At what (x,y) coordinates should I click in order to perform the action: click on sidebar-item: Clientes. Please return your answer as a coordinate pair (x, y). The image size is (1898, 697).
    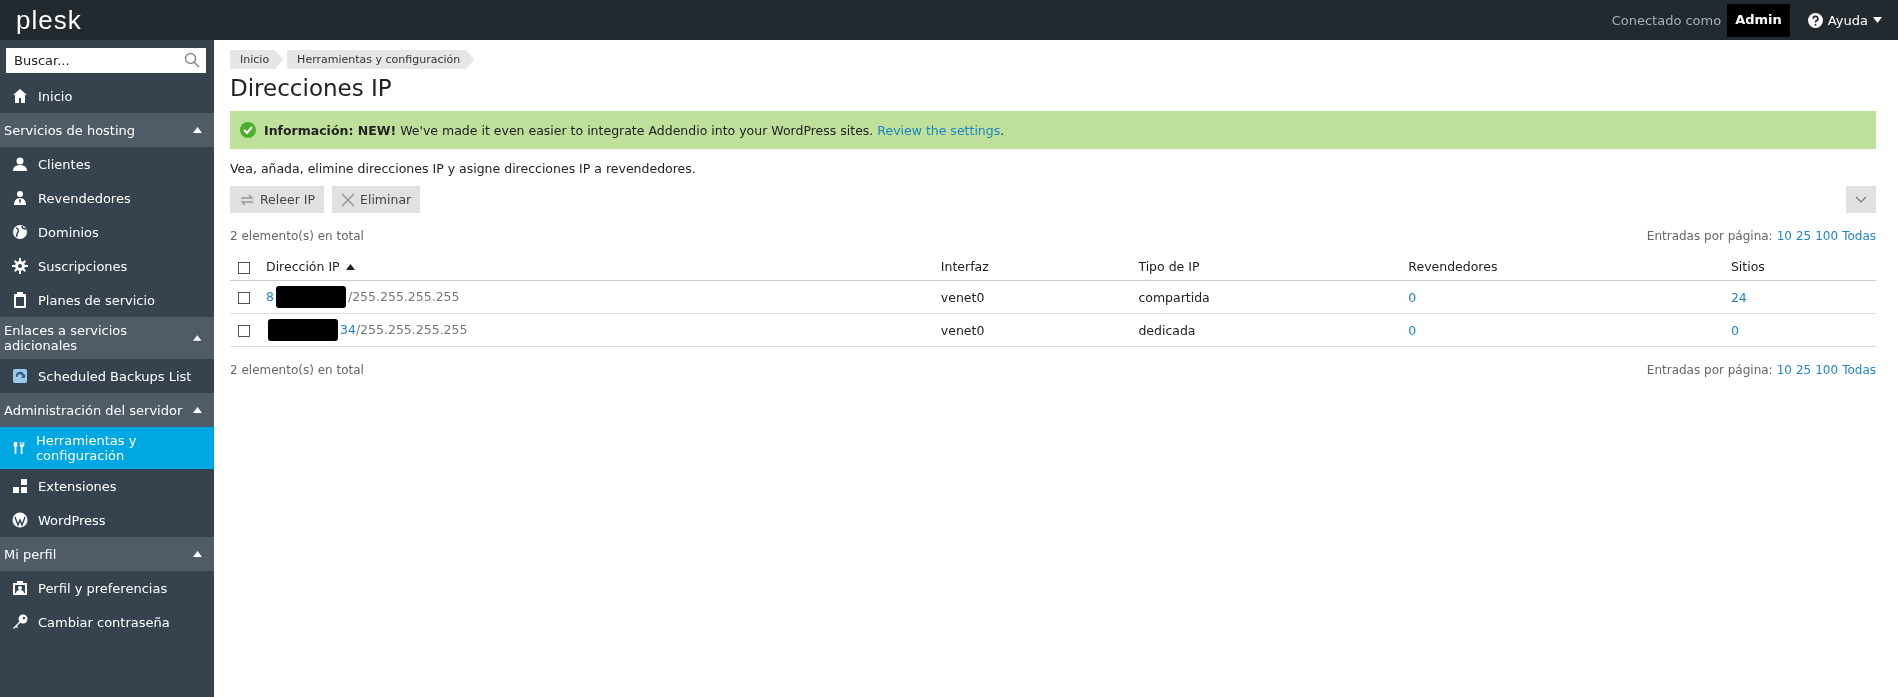
    Looking at the image, I should click on (107, 164).